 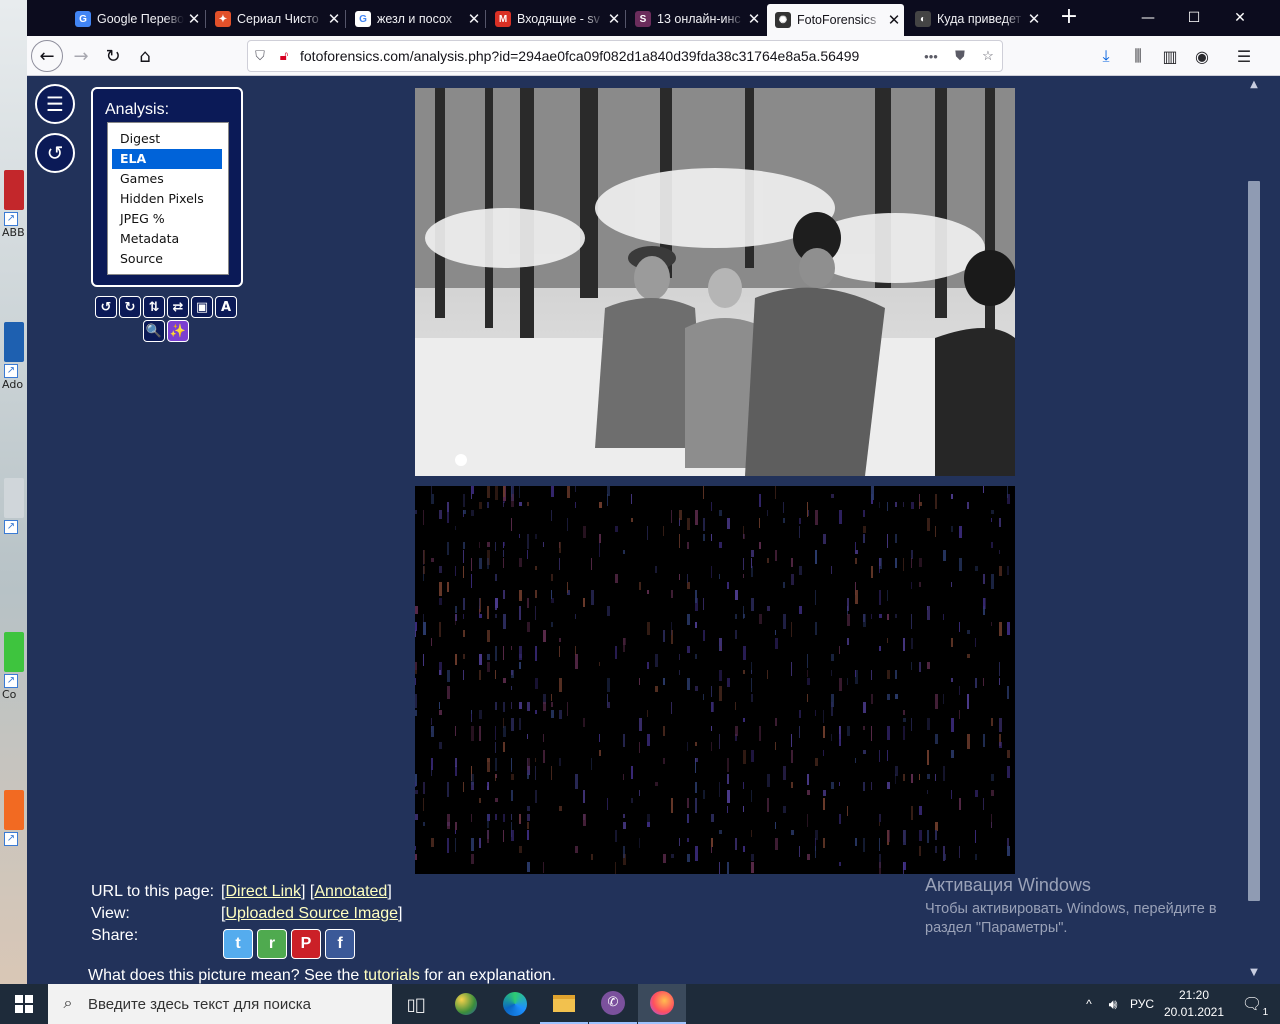 What do you see at coordinates (643, 19) in the screenshot?
I see `site-icon: S` at bounding box center [643, 19].